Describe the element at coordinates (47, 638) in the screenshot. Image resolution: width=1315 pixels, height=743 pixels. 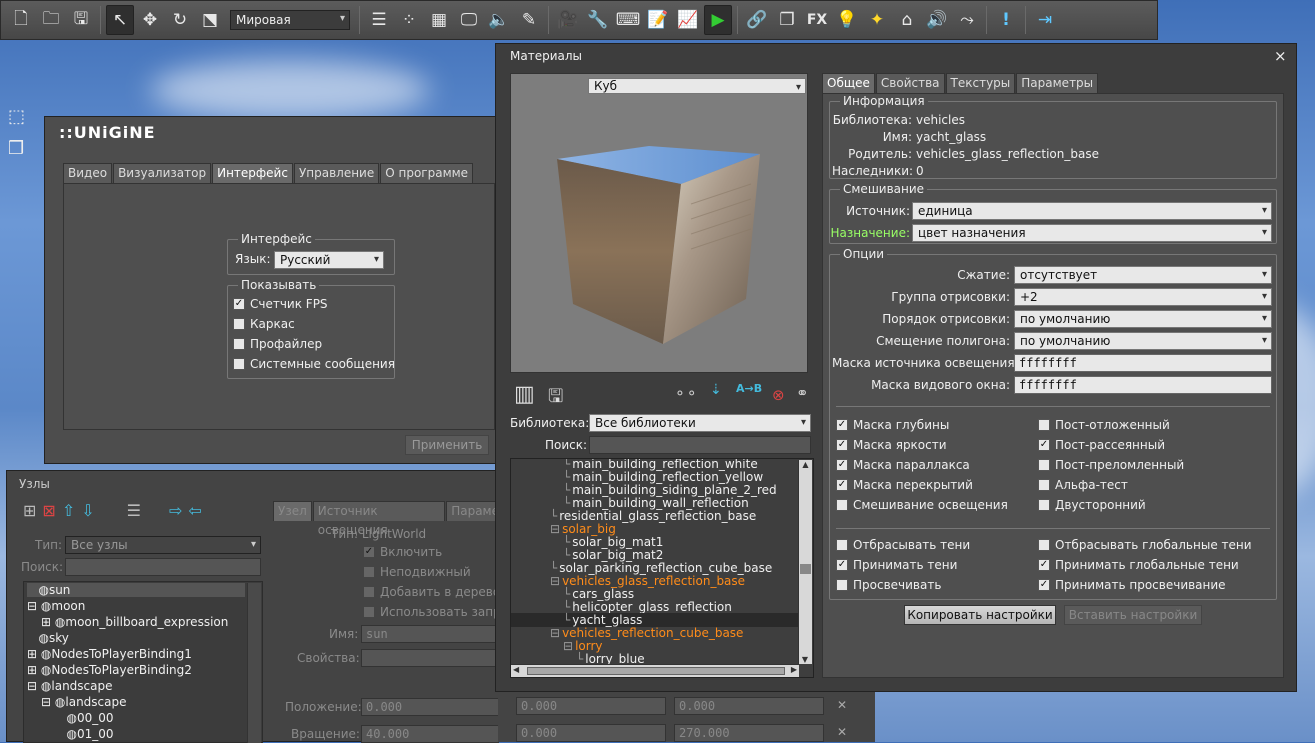
I see `node-tree-item: ◍sky` at that location.